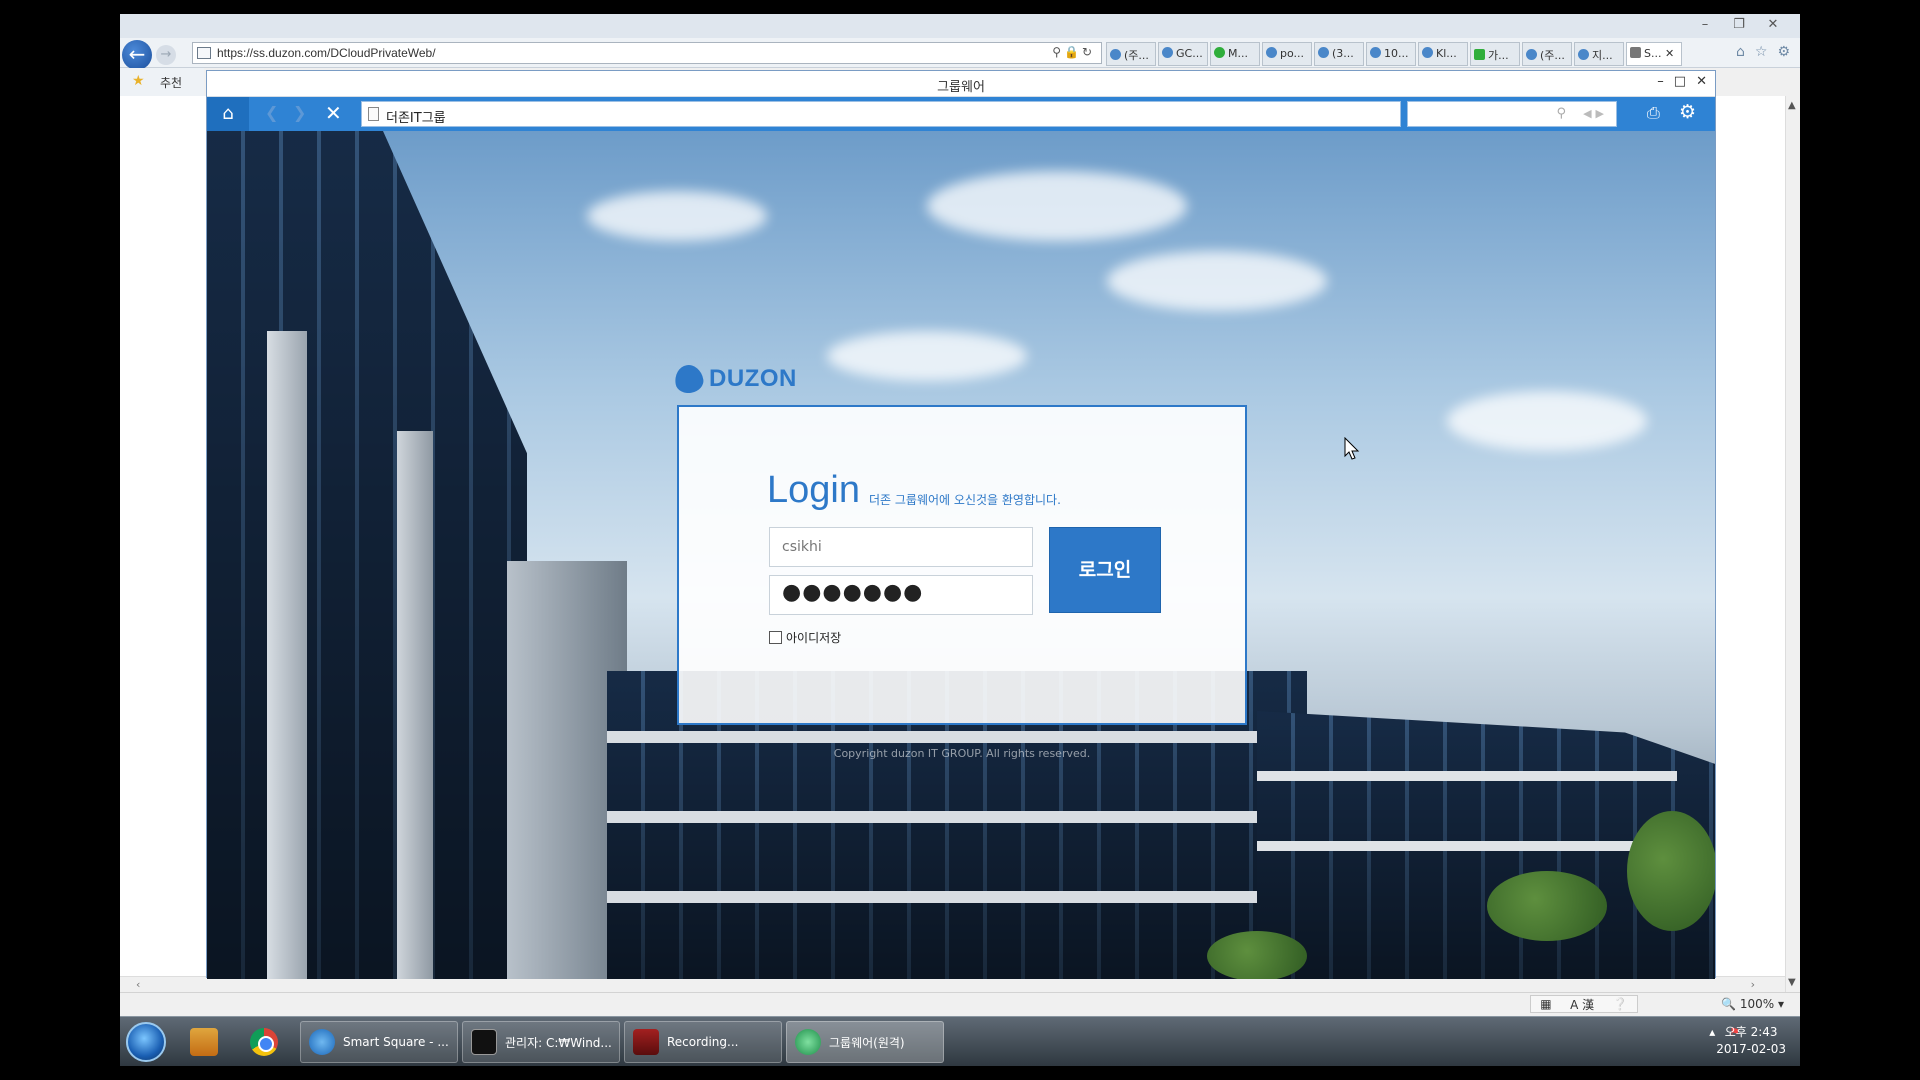 The image size is (1920, 1080). I want to click on refresh-icon: ↻, so click(1088, 52).